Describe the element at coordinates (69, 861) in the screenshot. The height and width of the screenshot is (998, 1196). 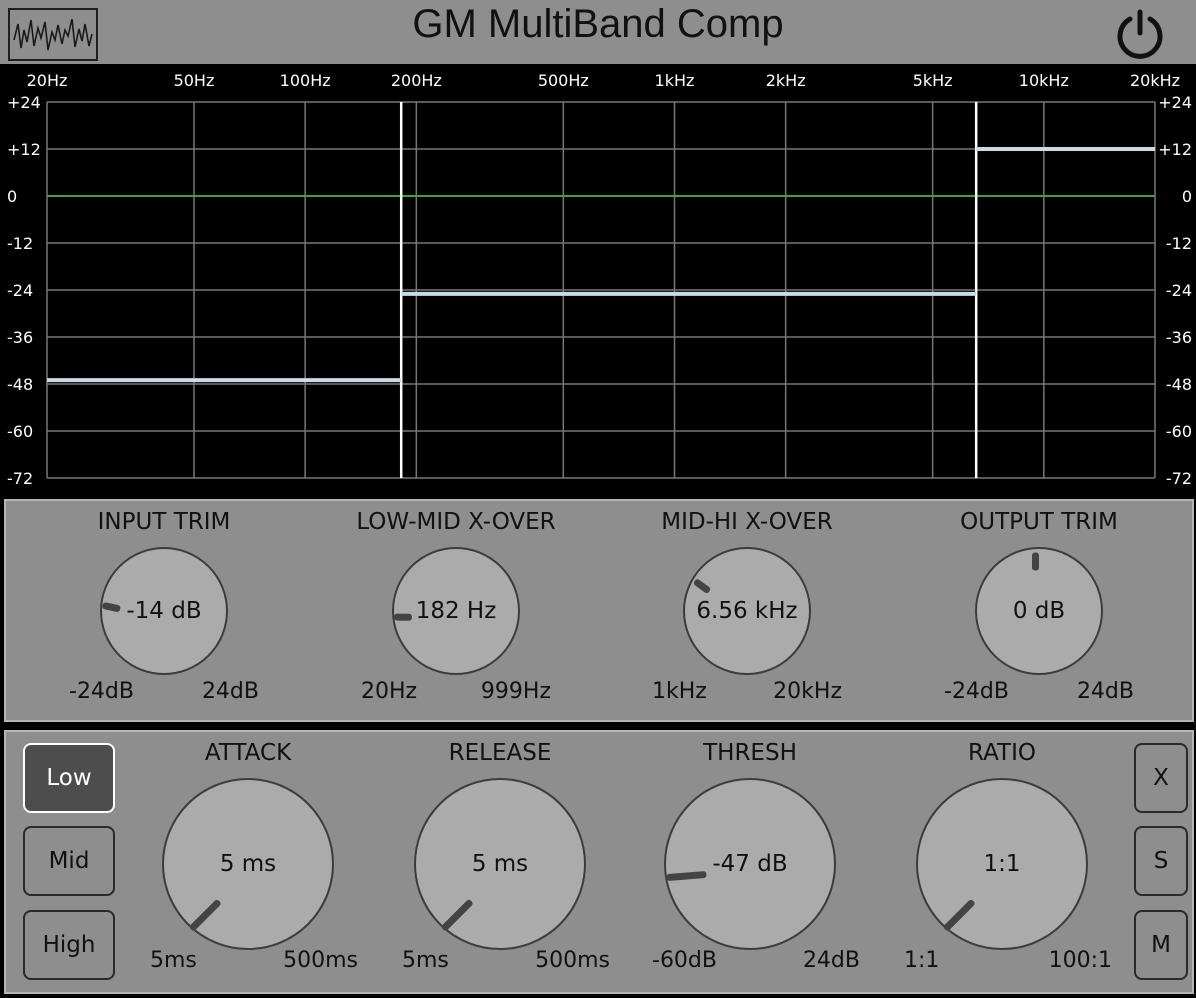
I see `band-select-mid-button: Mid` at that location.